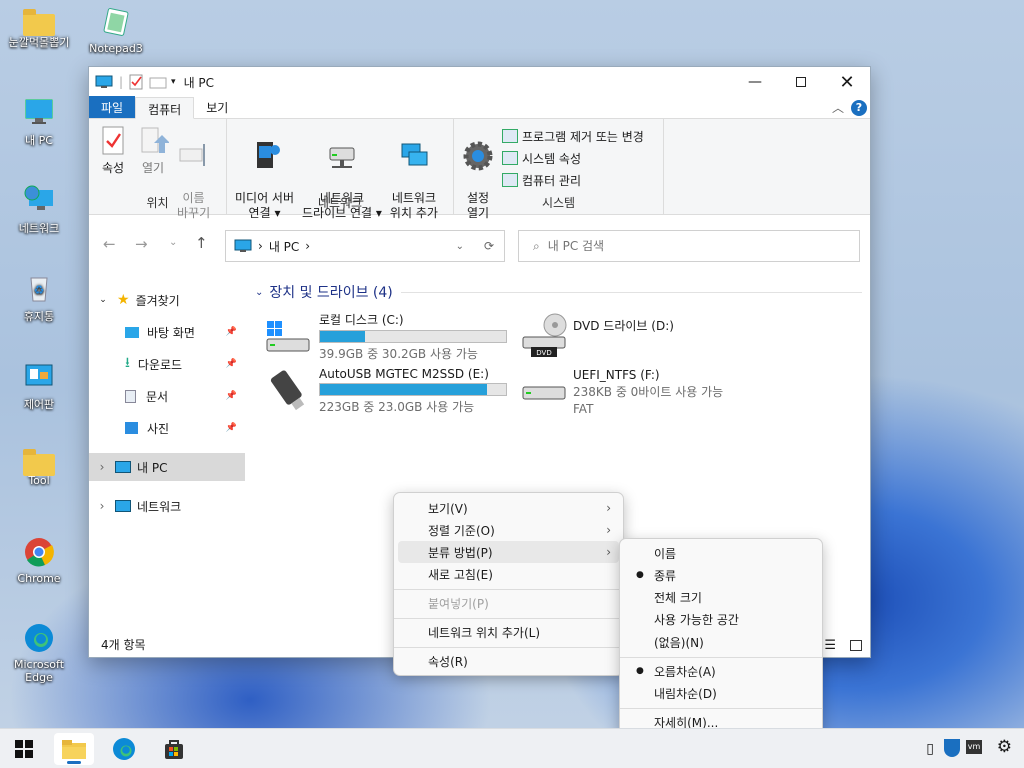 The width and height of the screenshot is (1024, 768). Describe the element at coordinates (847, 82) in the screenshot. I see `close-button: ✕` at that location.